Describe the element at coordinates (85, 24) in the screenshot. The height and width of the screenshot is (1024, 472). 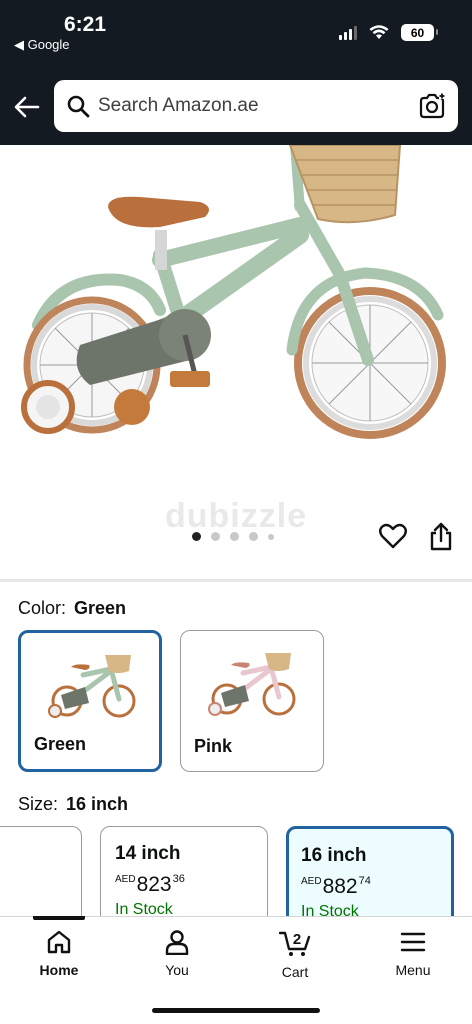
I see `status-time: 6:21` at that location.